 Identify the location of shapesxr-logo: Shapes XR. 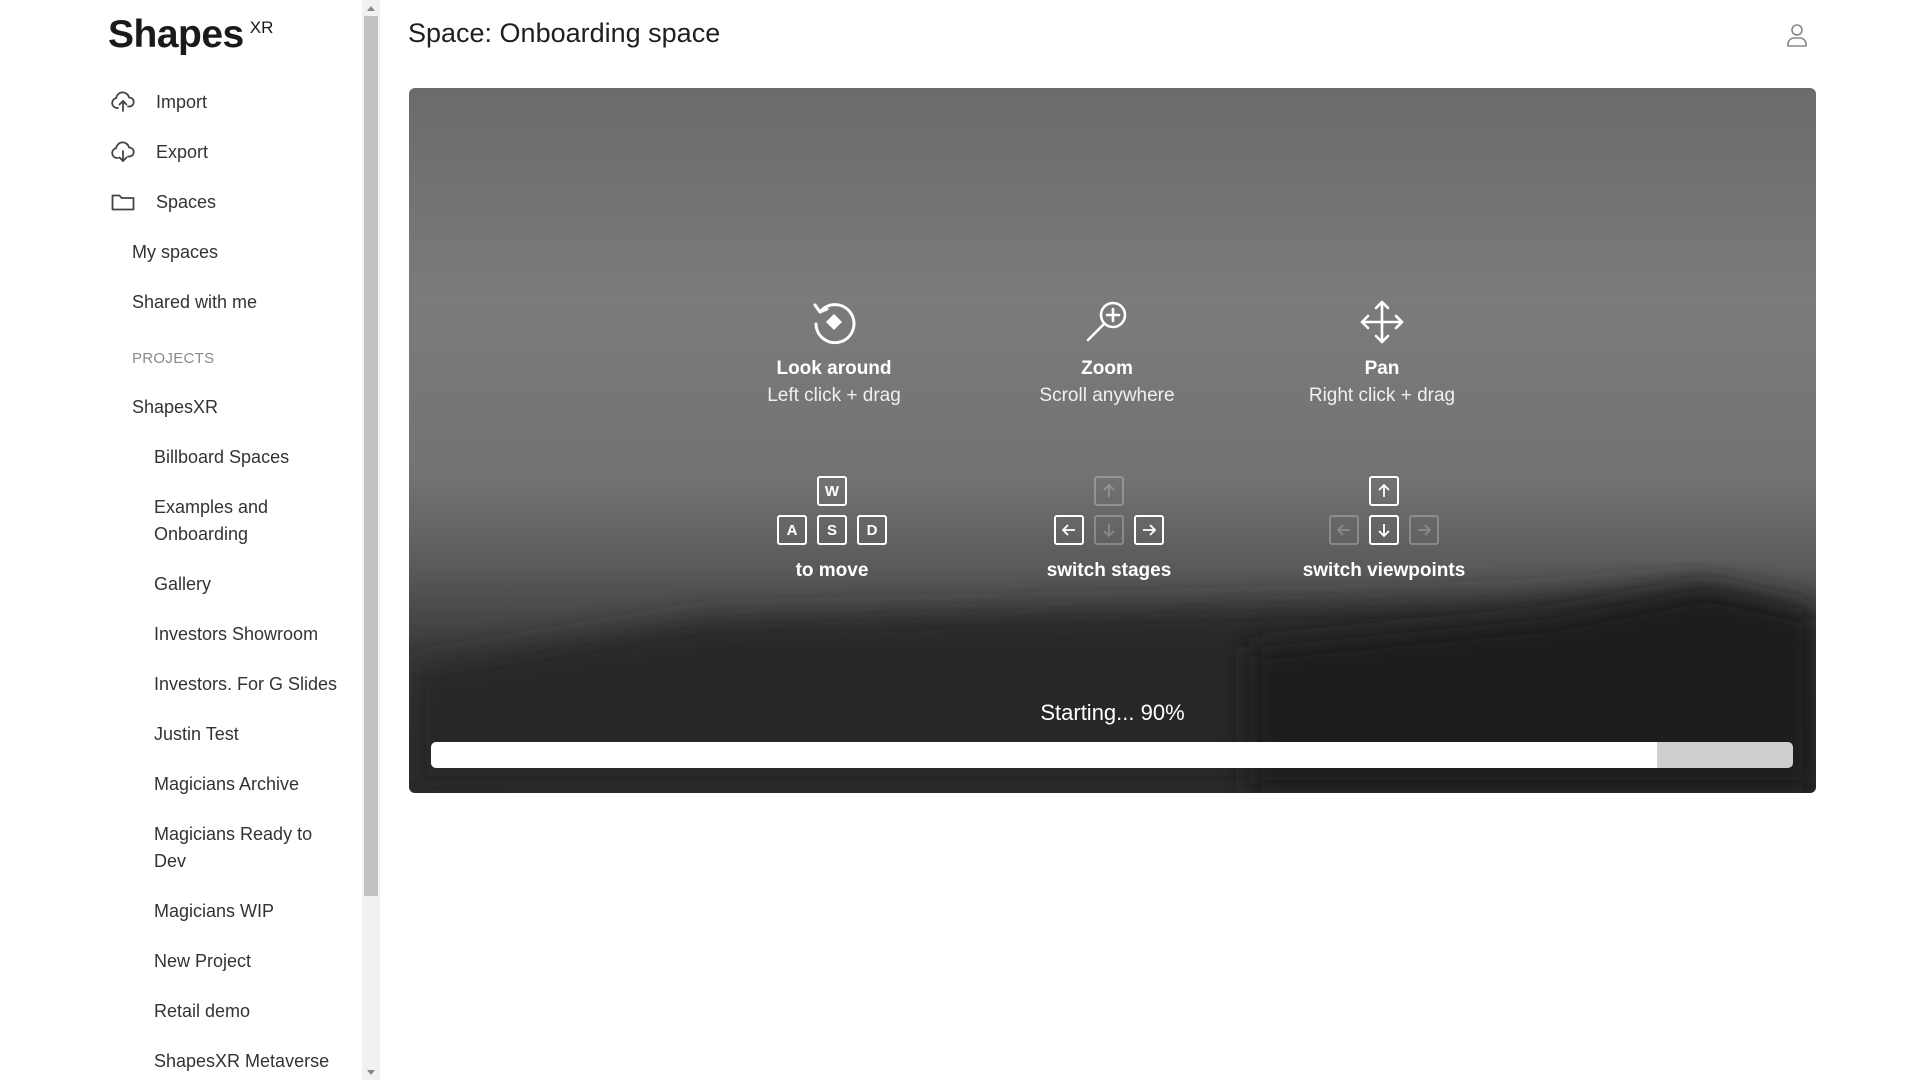
(190, 37).